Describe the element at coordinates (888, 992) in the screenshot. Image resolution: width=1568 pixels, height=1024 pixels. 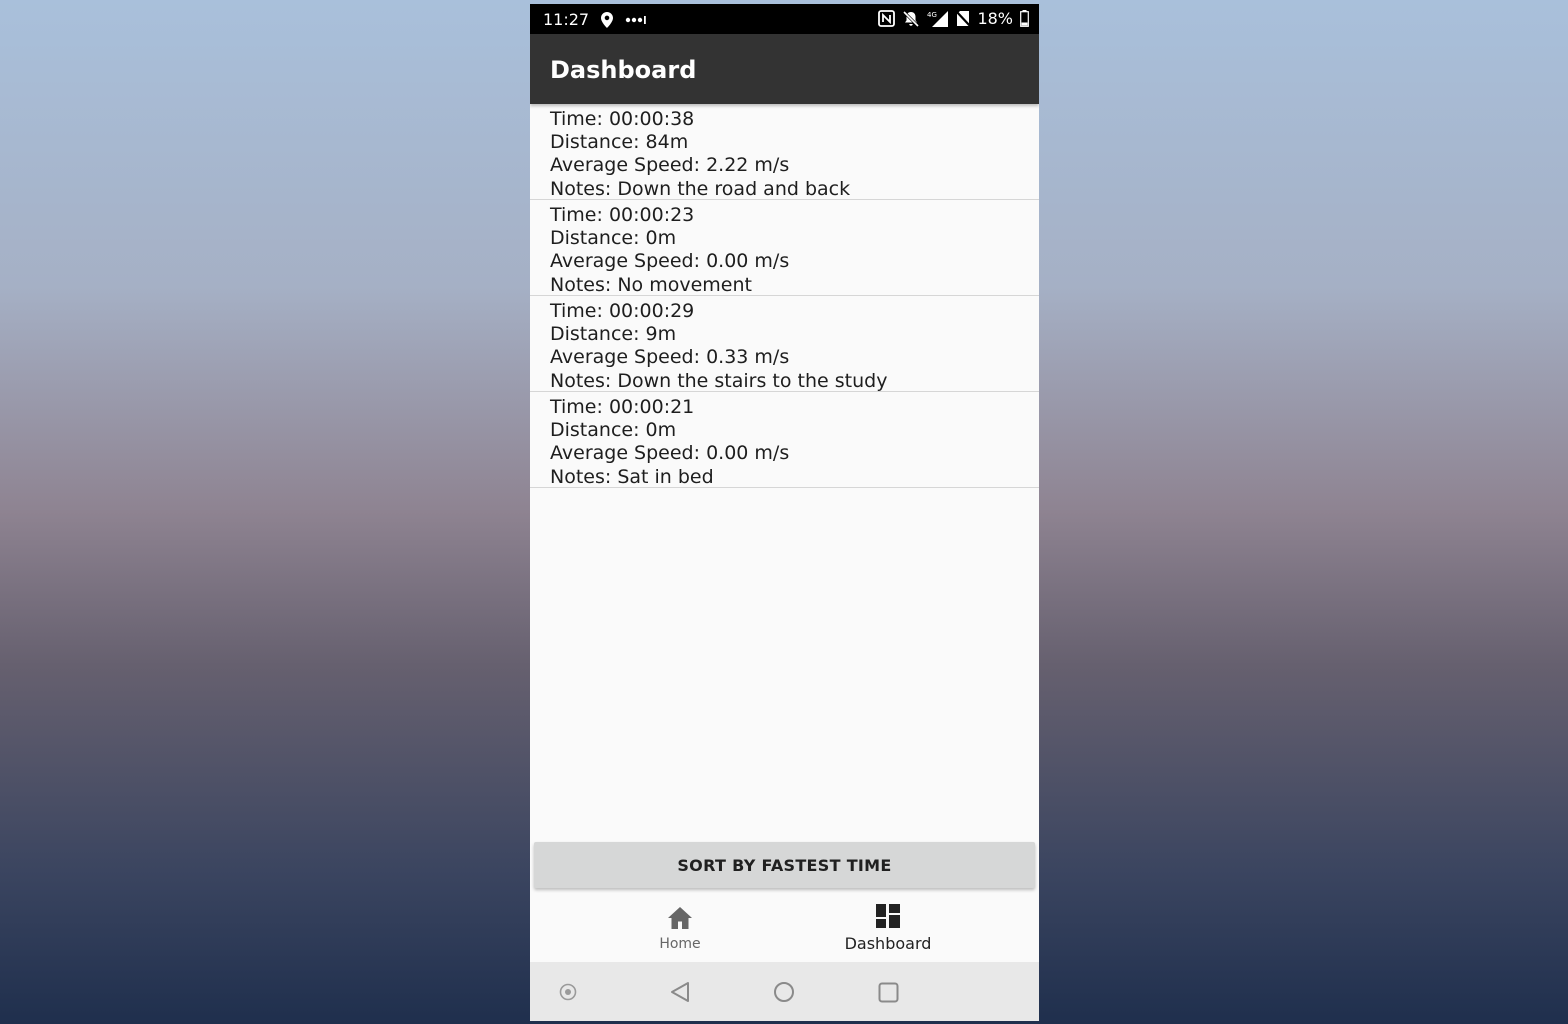
I see `recents-icon` at that location.